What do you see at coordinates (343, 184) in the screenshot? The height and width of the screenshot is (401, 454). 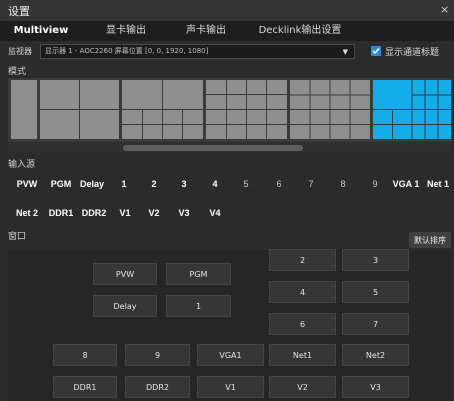 I see `source-8: 8` at bounding box center [343, 184].